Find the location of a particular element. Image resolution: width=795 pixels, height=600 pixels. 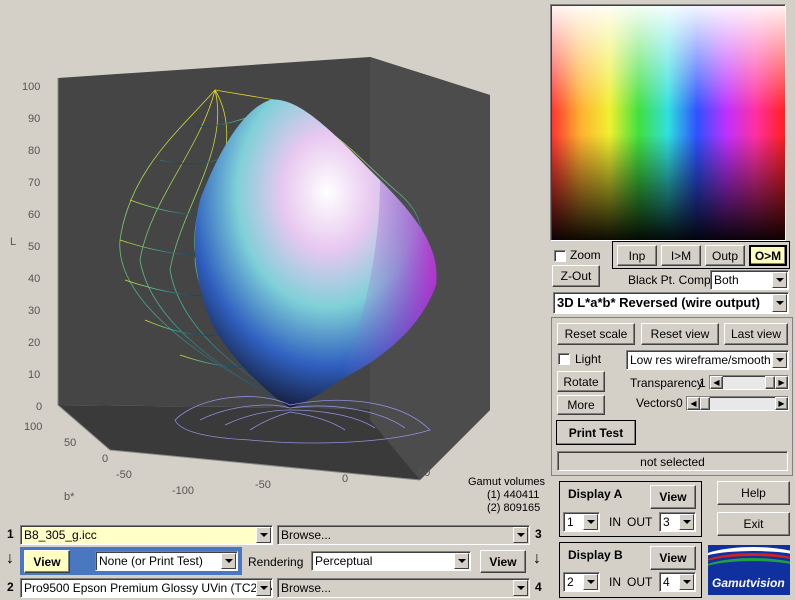

zoom-out-button: Z-Out is located at coordinates (576, 276).